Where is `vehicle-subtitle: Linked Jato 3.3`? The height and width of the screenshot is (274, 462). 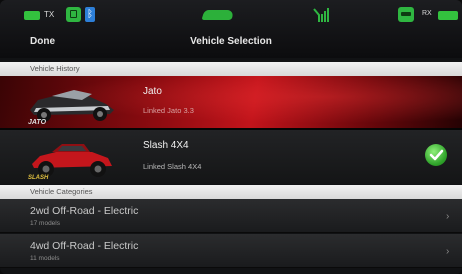 vehicle-subtitle: Linked Jato 3.3 is located at coordinates (168, 110).